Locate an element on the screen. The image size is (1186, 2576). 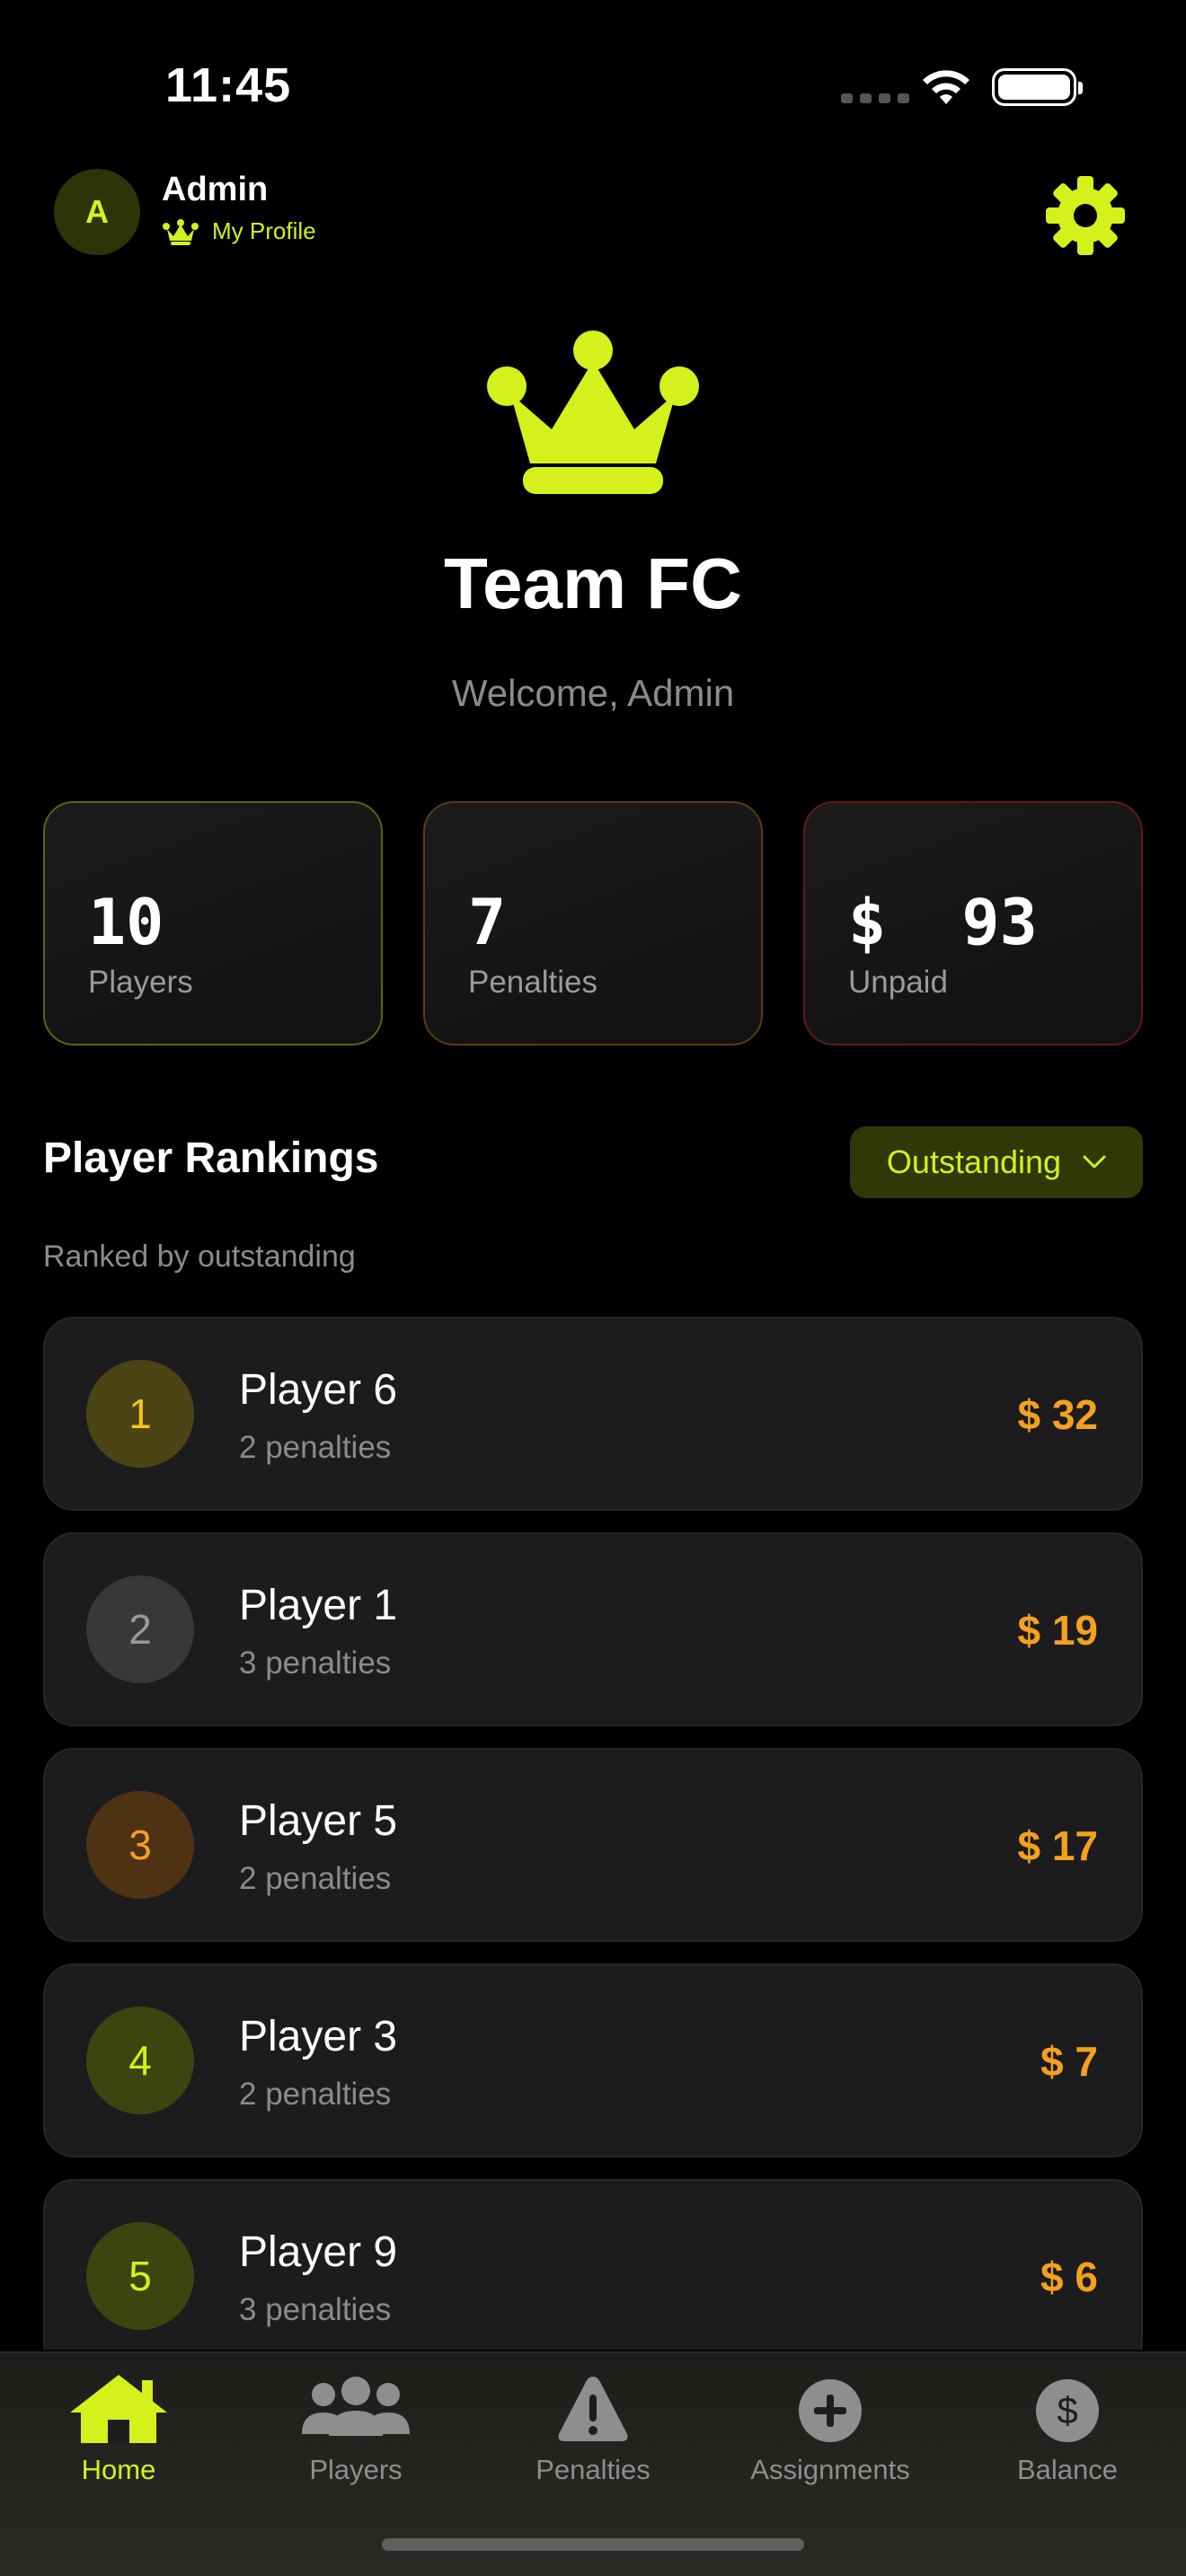
tab-balance: $ Balance is located at coordinates (1067, 2438).